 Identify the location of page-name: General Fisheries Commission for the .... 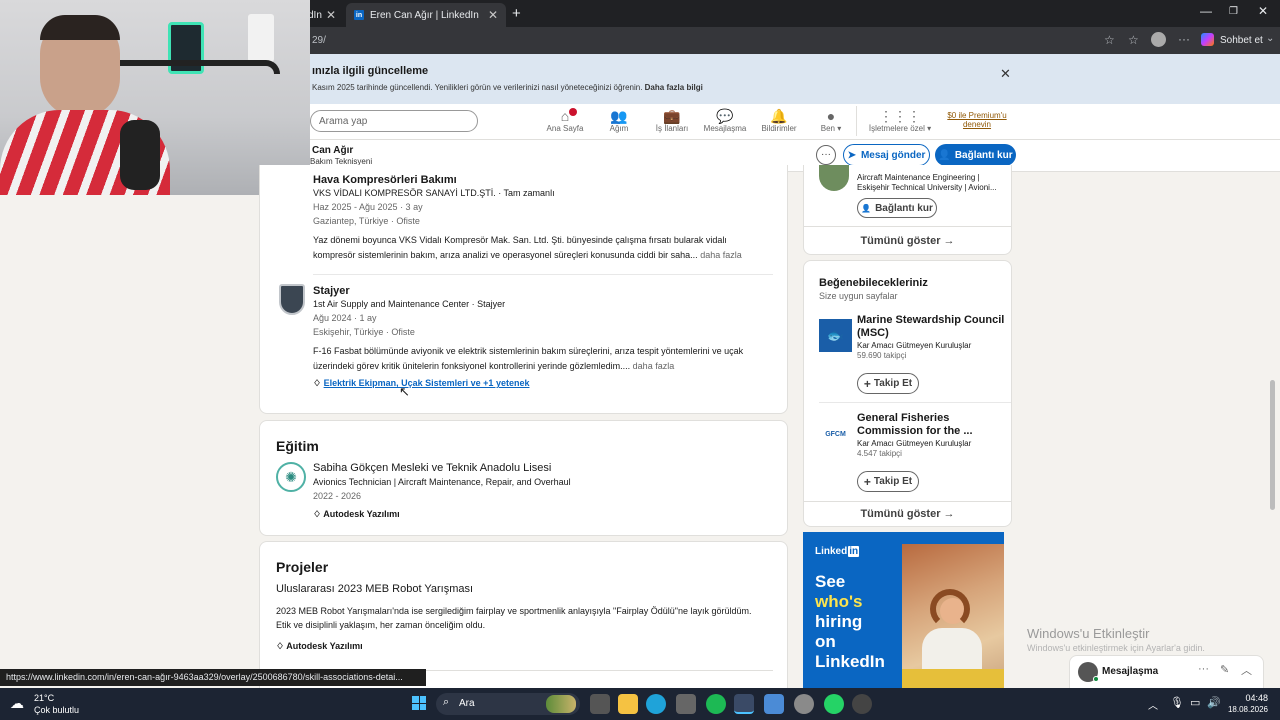
(915, 425).